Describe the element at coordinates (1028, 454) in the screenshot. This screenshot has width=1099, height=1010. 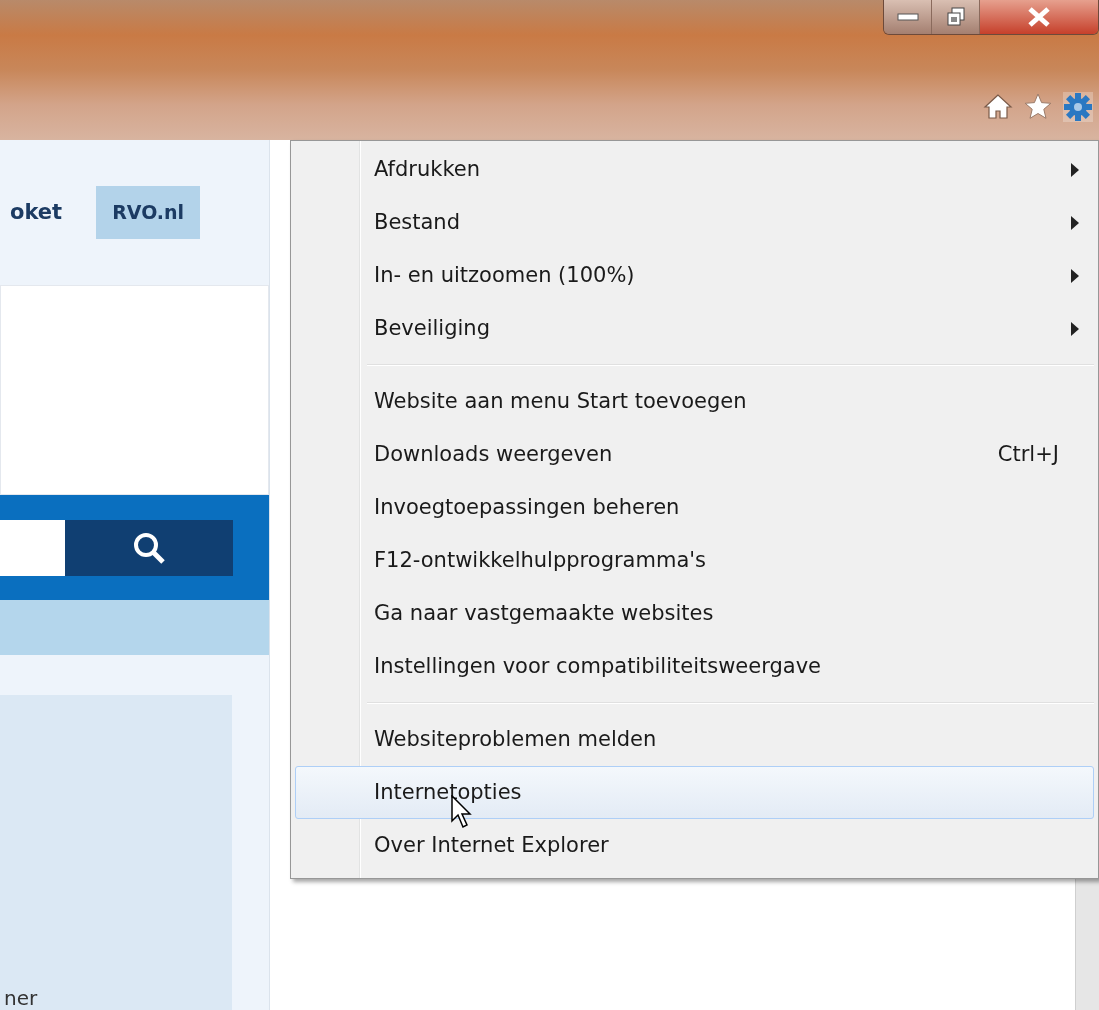
I see `shortcut-text: Ctrl+J` at that location.